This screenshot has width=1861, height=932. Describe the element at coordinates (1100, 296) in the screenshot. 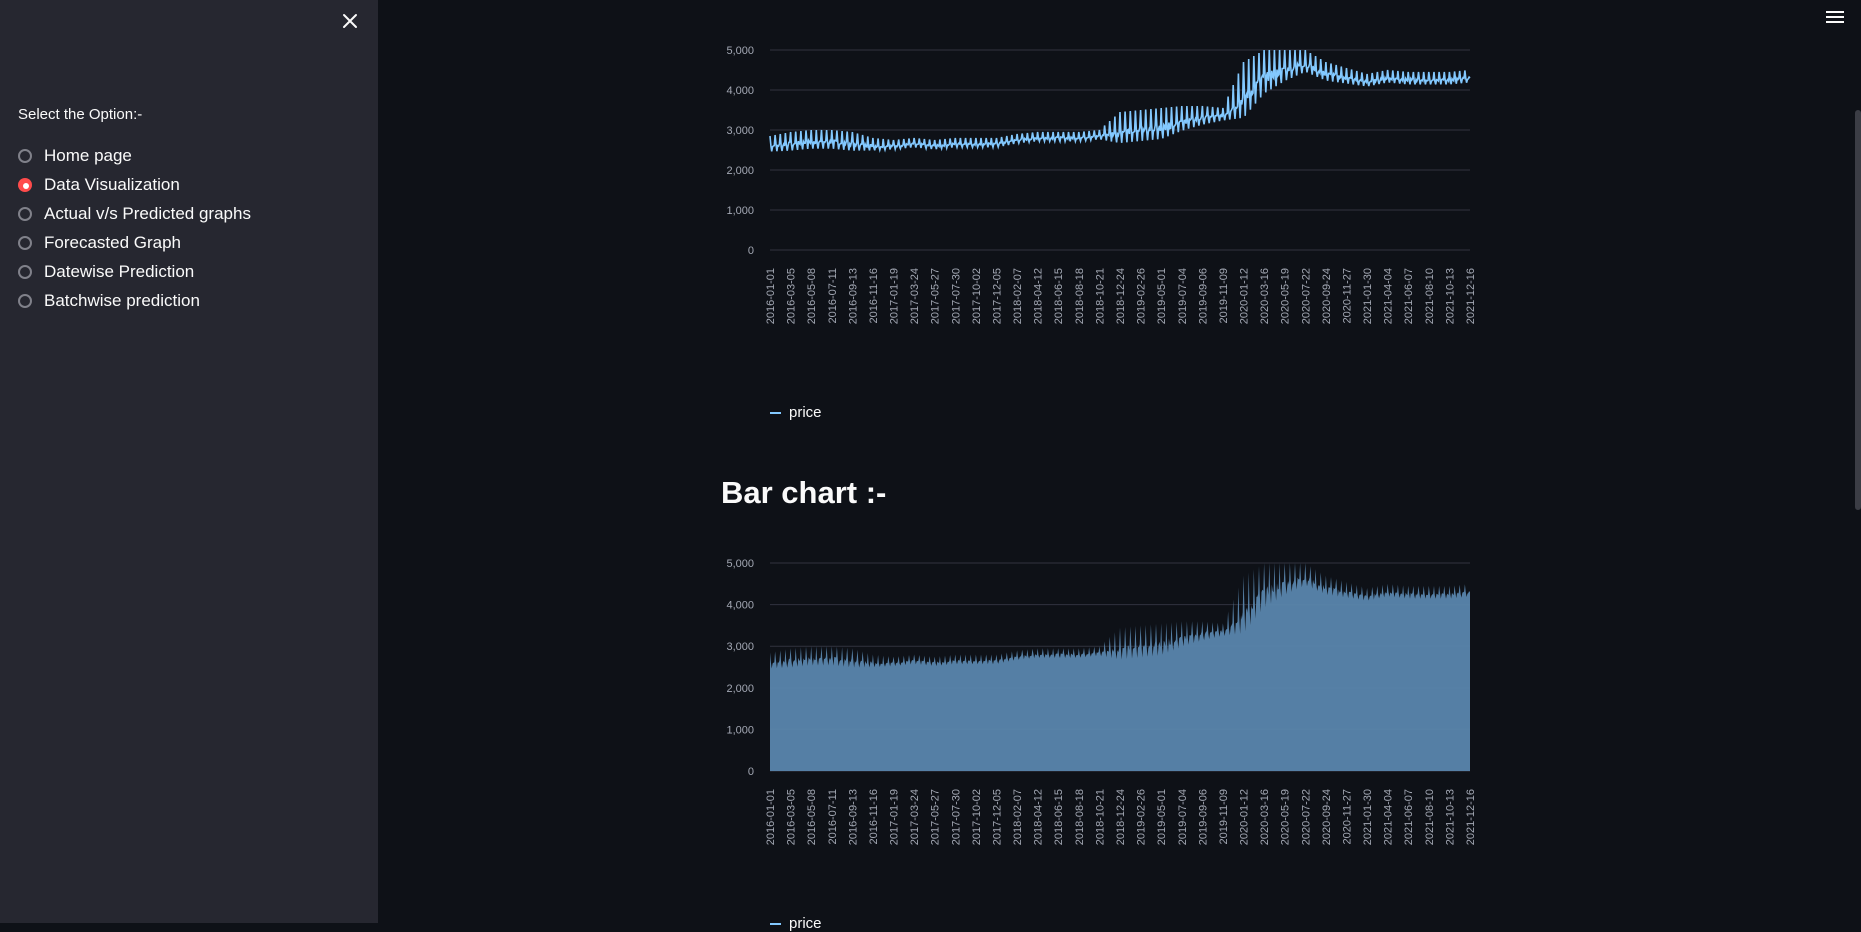

I see `x-tick-label: 2018-10-21` at that location.